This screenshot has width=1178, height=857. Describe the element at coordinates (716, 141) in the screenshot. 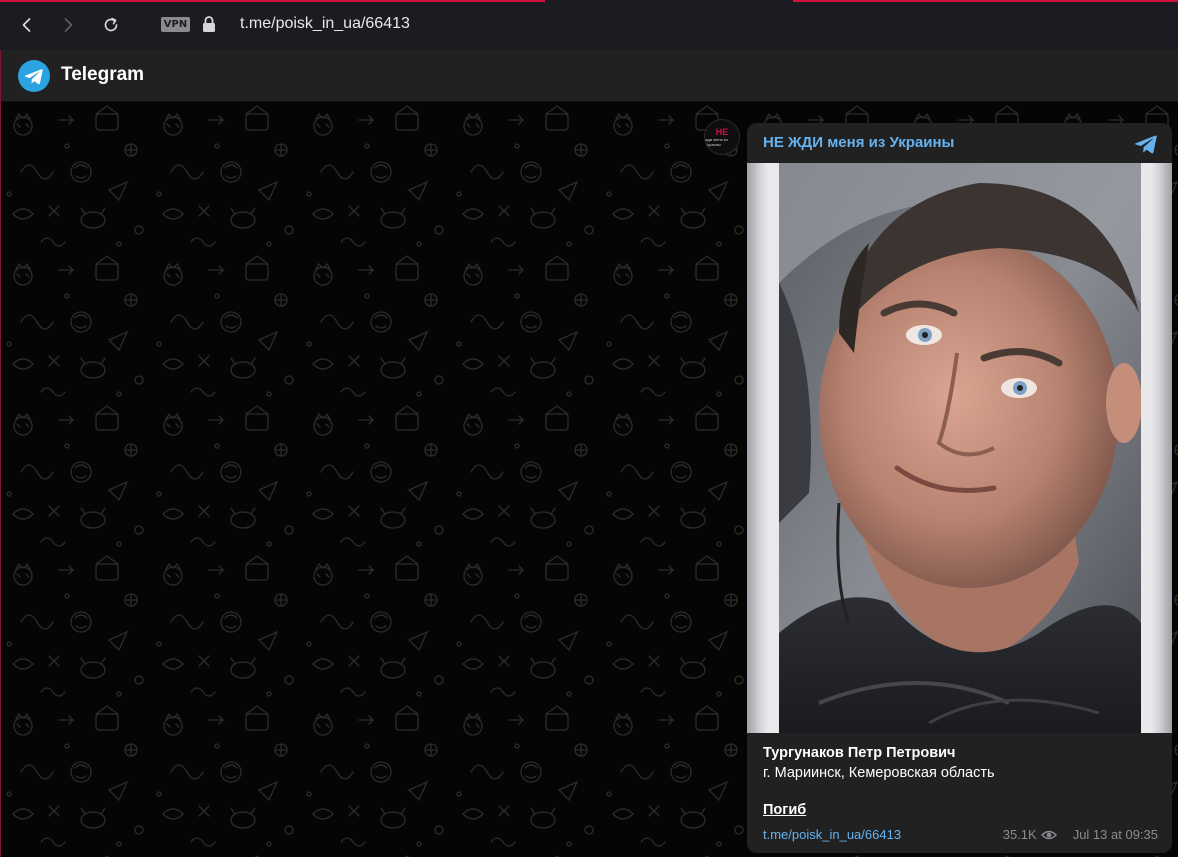

I see `avatar-subtitle-text: жди меня из Украины` at that location.